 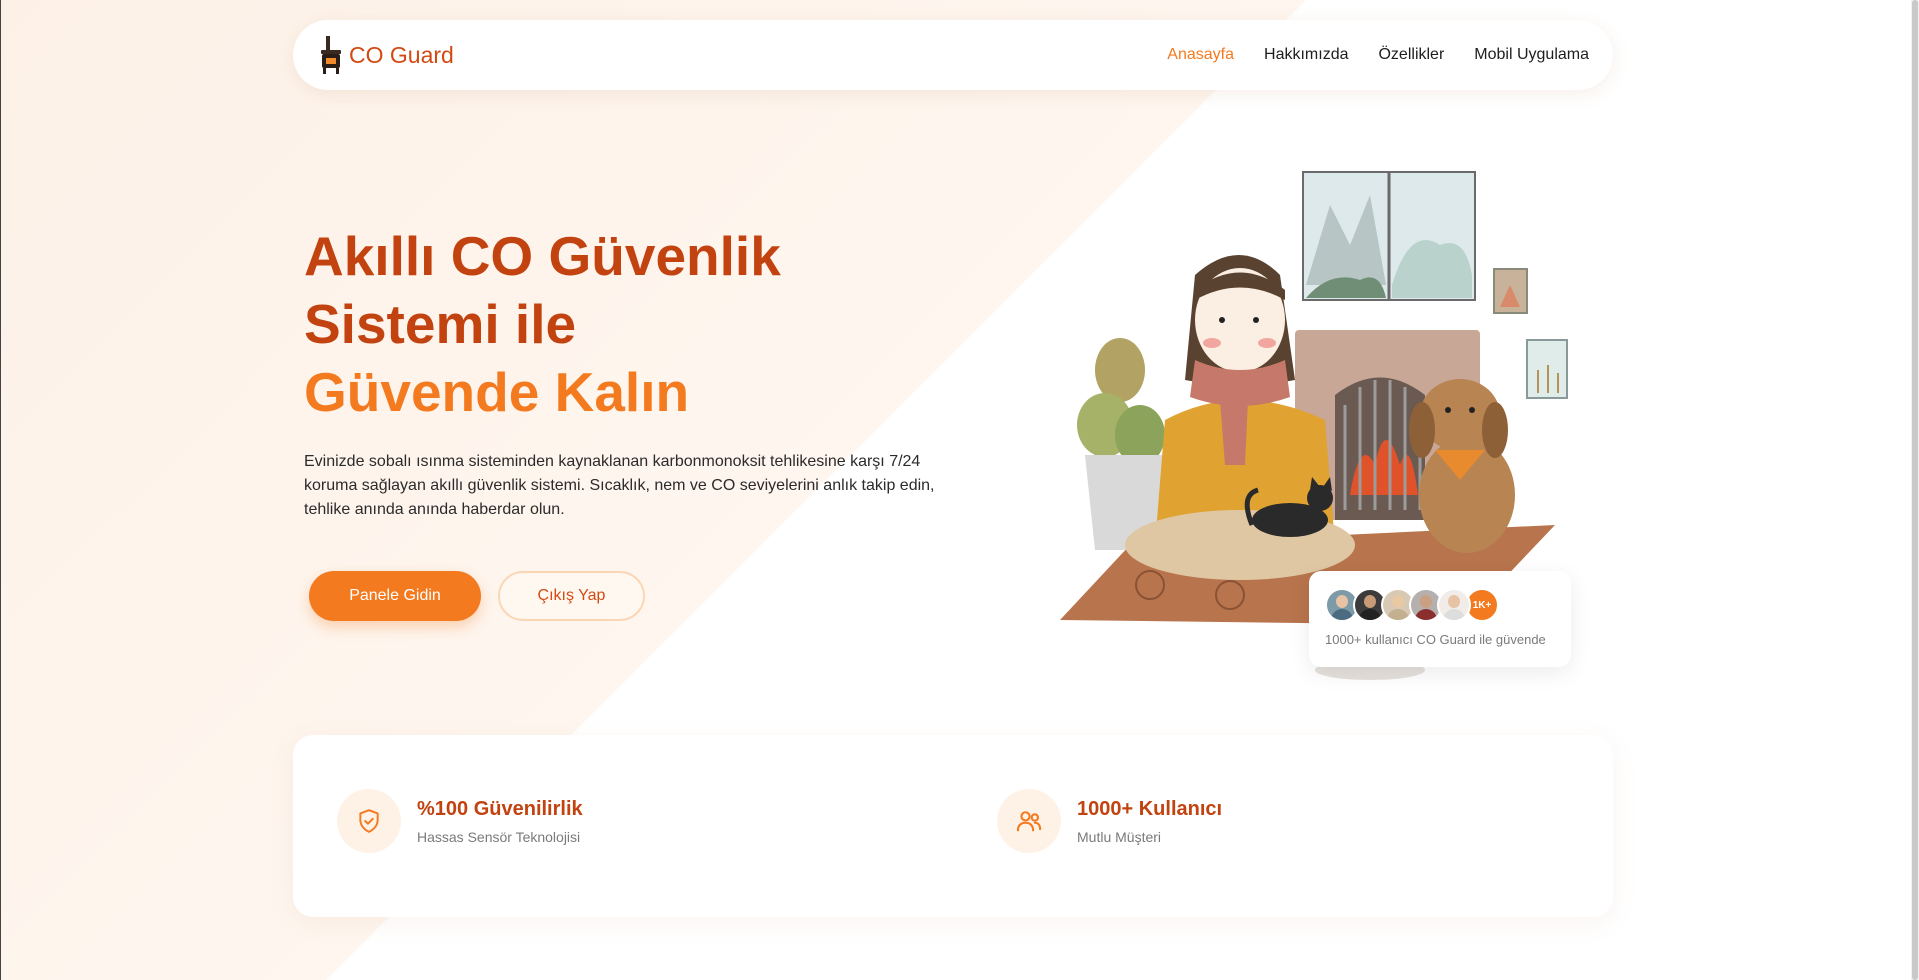 I want to click on window-illustration, so click(x=1389, y=236).